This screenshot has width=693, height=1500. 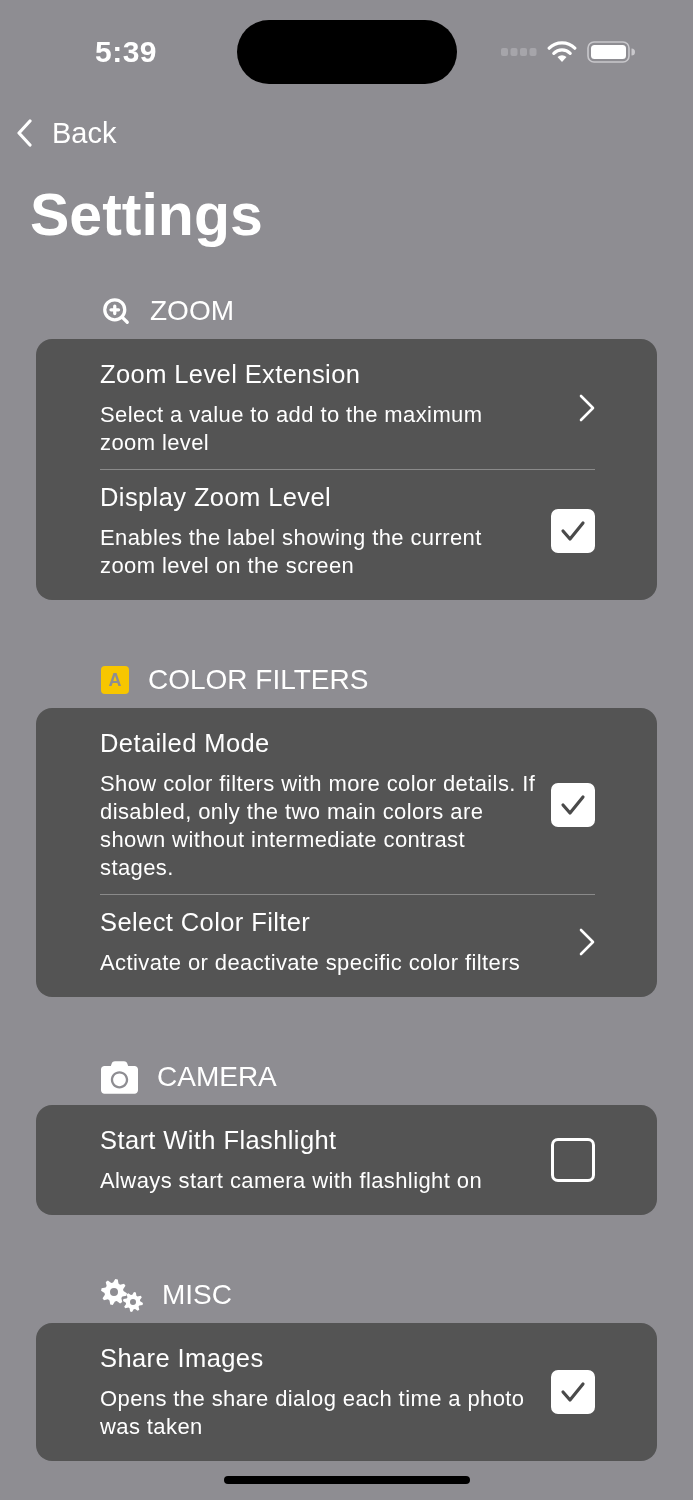 What do you see at coordinates (185, 743) in the screenshot?
I see `setting-title: Detailed Mode` at bounding box center [185, 743].